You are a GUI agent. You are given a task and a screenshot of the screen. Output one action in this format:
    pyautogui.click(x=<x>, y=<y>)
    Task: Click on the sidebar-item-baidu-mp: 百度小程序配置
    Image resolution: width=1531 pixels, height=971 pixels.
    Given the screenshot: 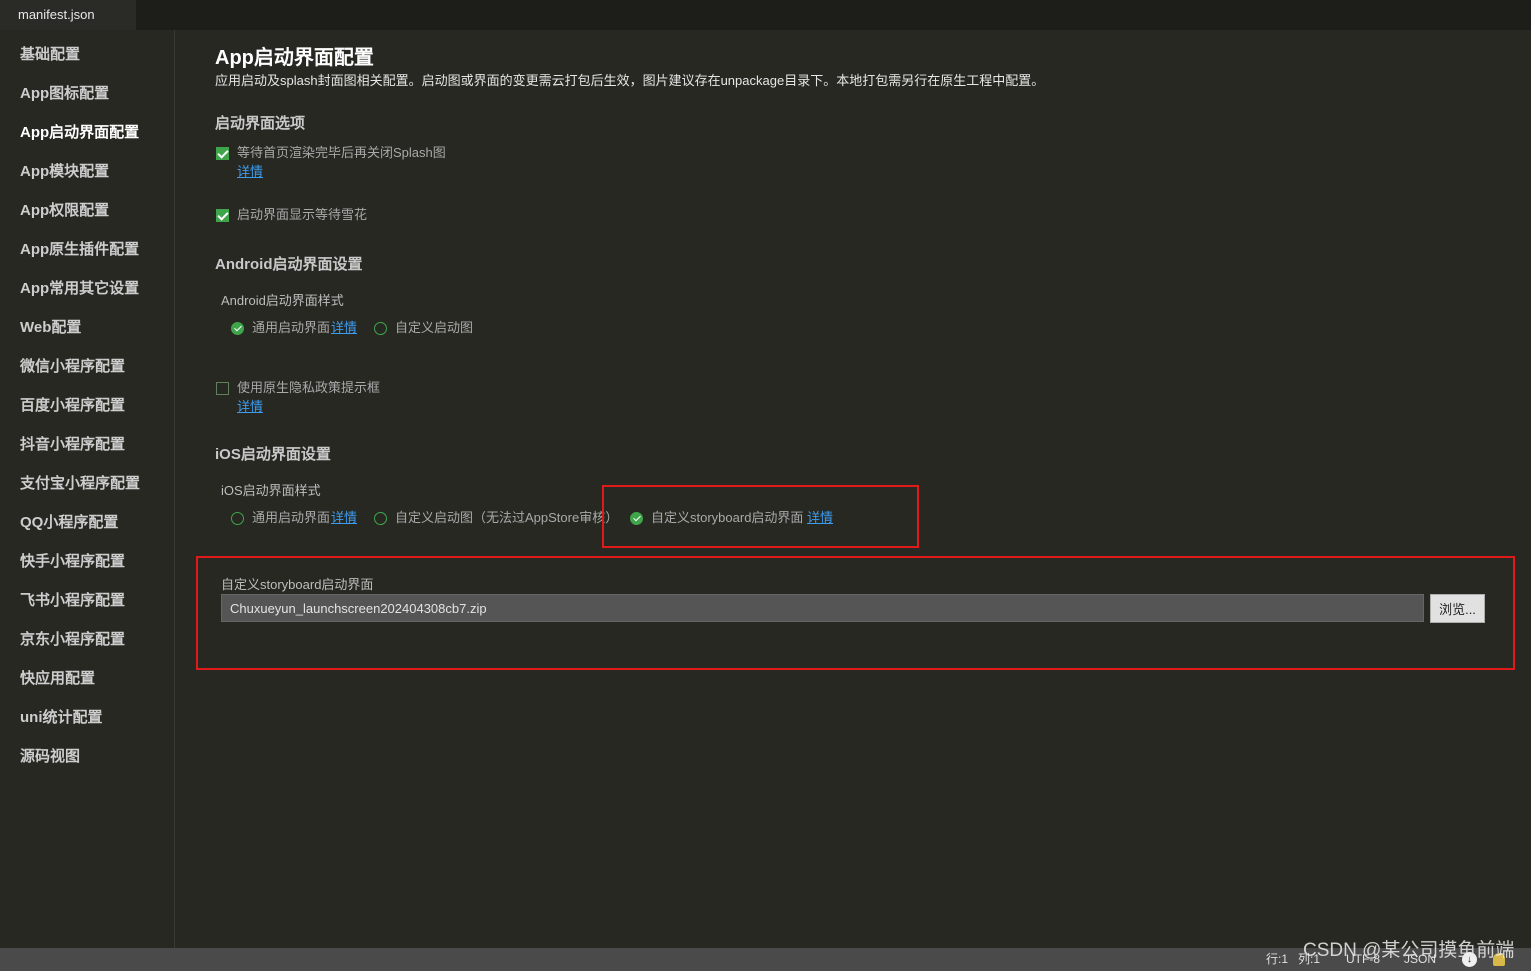 What is the action you would take?
    pyautogui.click(x=87, y=405)
    